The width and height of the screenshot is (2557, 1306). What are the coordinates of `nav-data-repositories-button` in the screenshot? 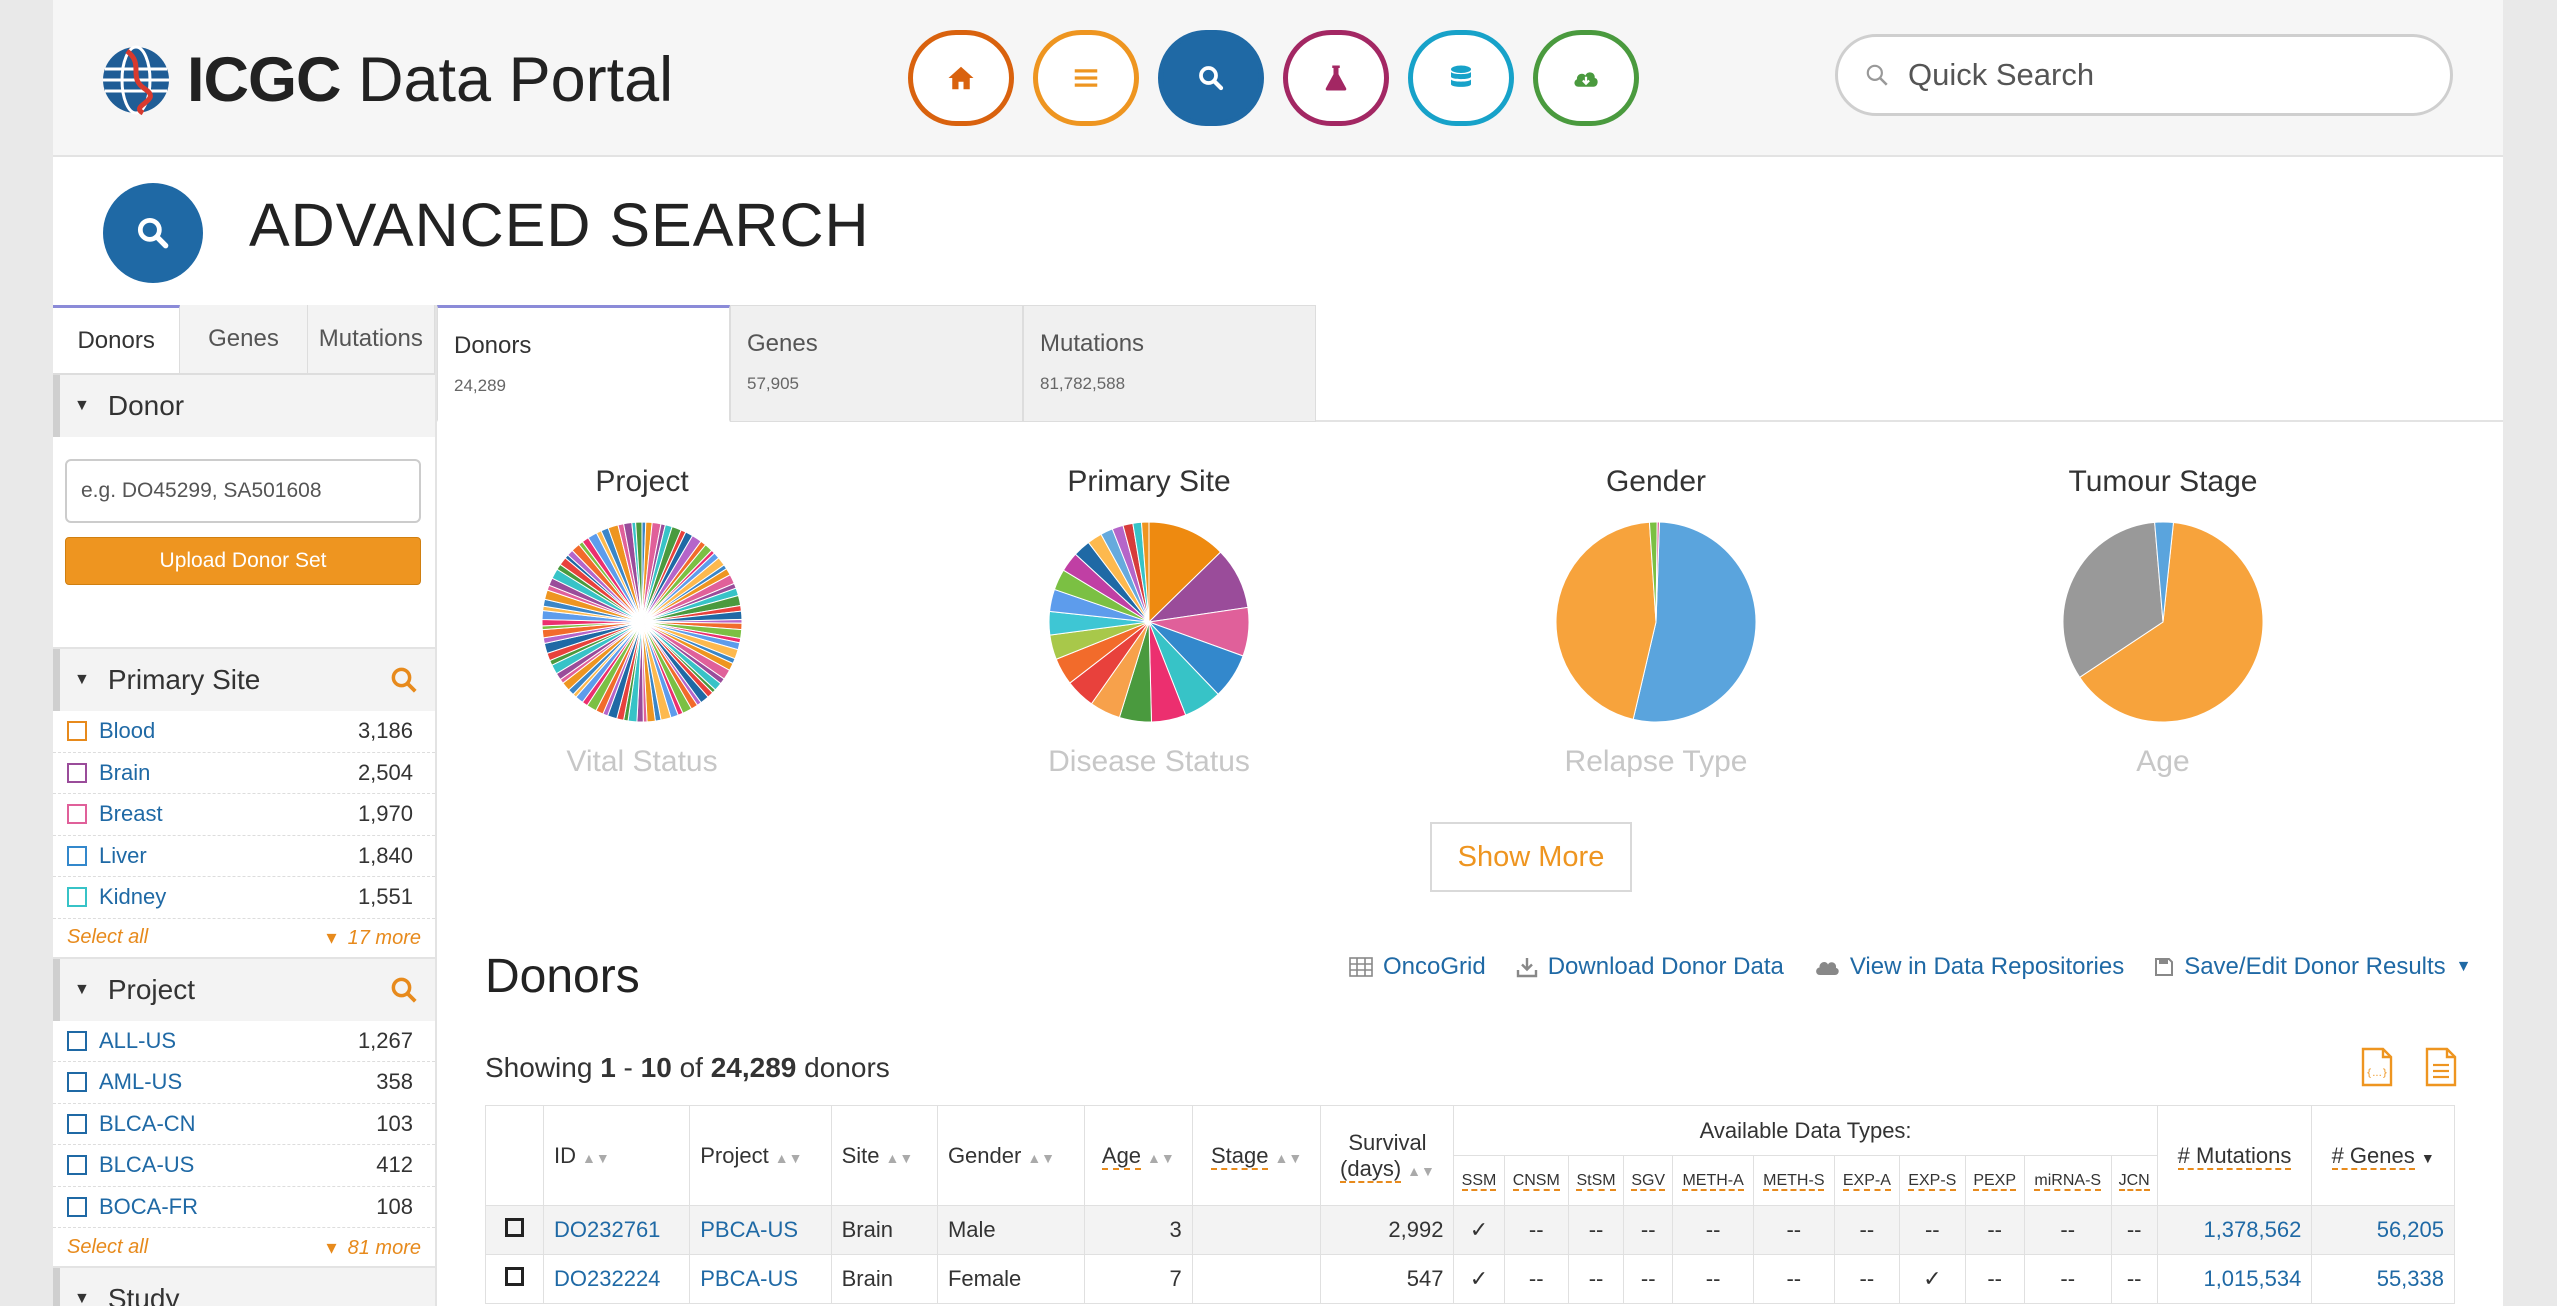 It's located at (1461, 78).